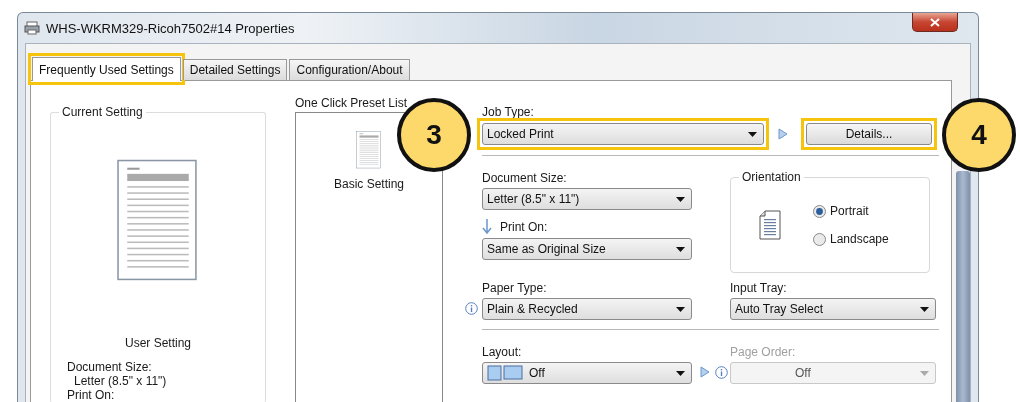 The height and width of the screenshot is (402, 1020). What do you see at coordinates (623, 134) in the screenshot?
I see `dropdown-field: Locked Print` at bounding box center [623, 134].